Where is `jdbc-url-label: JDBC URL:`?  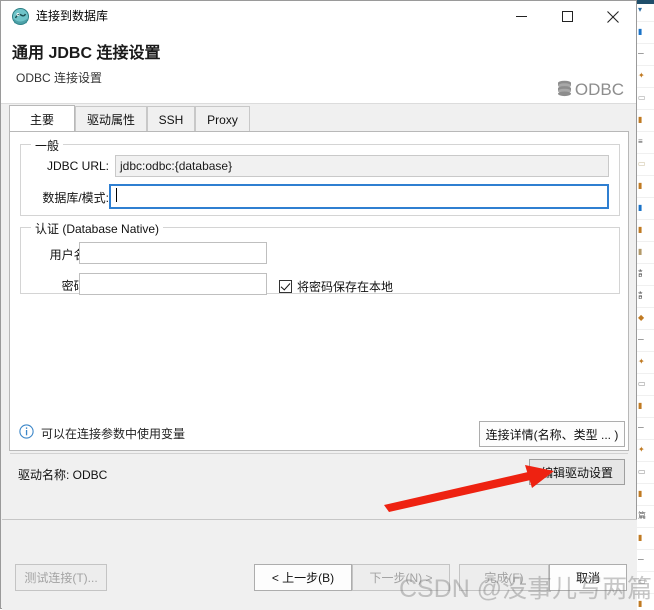 jdbc-url-label: JDBC URL: is located at coordinates (77, 166).